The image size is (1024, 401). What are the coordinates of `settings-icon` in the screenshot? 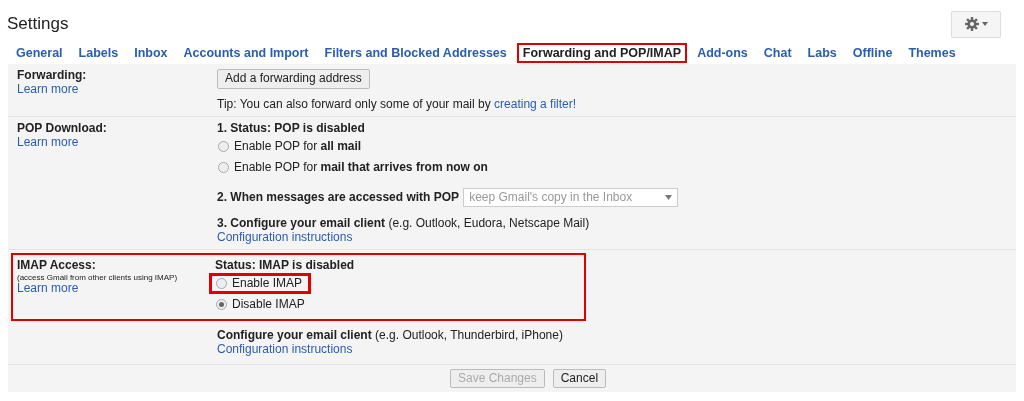 It's located at (971, 24).